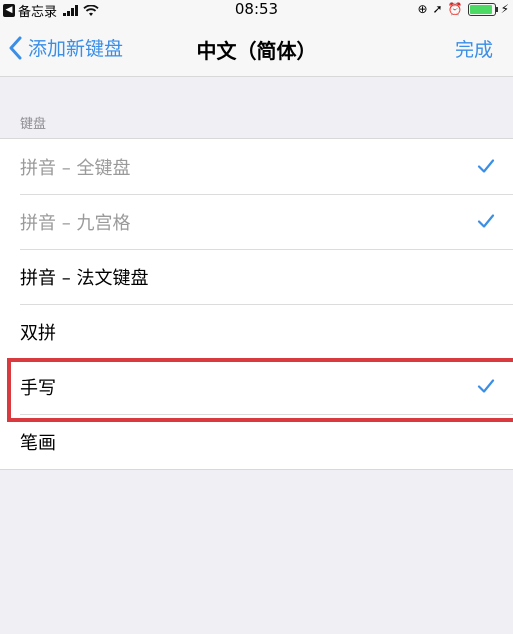 The height and width of the screenshot is (634, 513). What do you see at coordinates (38, 333) in the screenshot?
I see `list-item-label: 双拼` at bounding box center [38, 333].